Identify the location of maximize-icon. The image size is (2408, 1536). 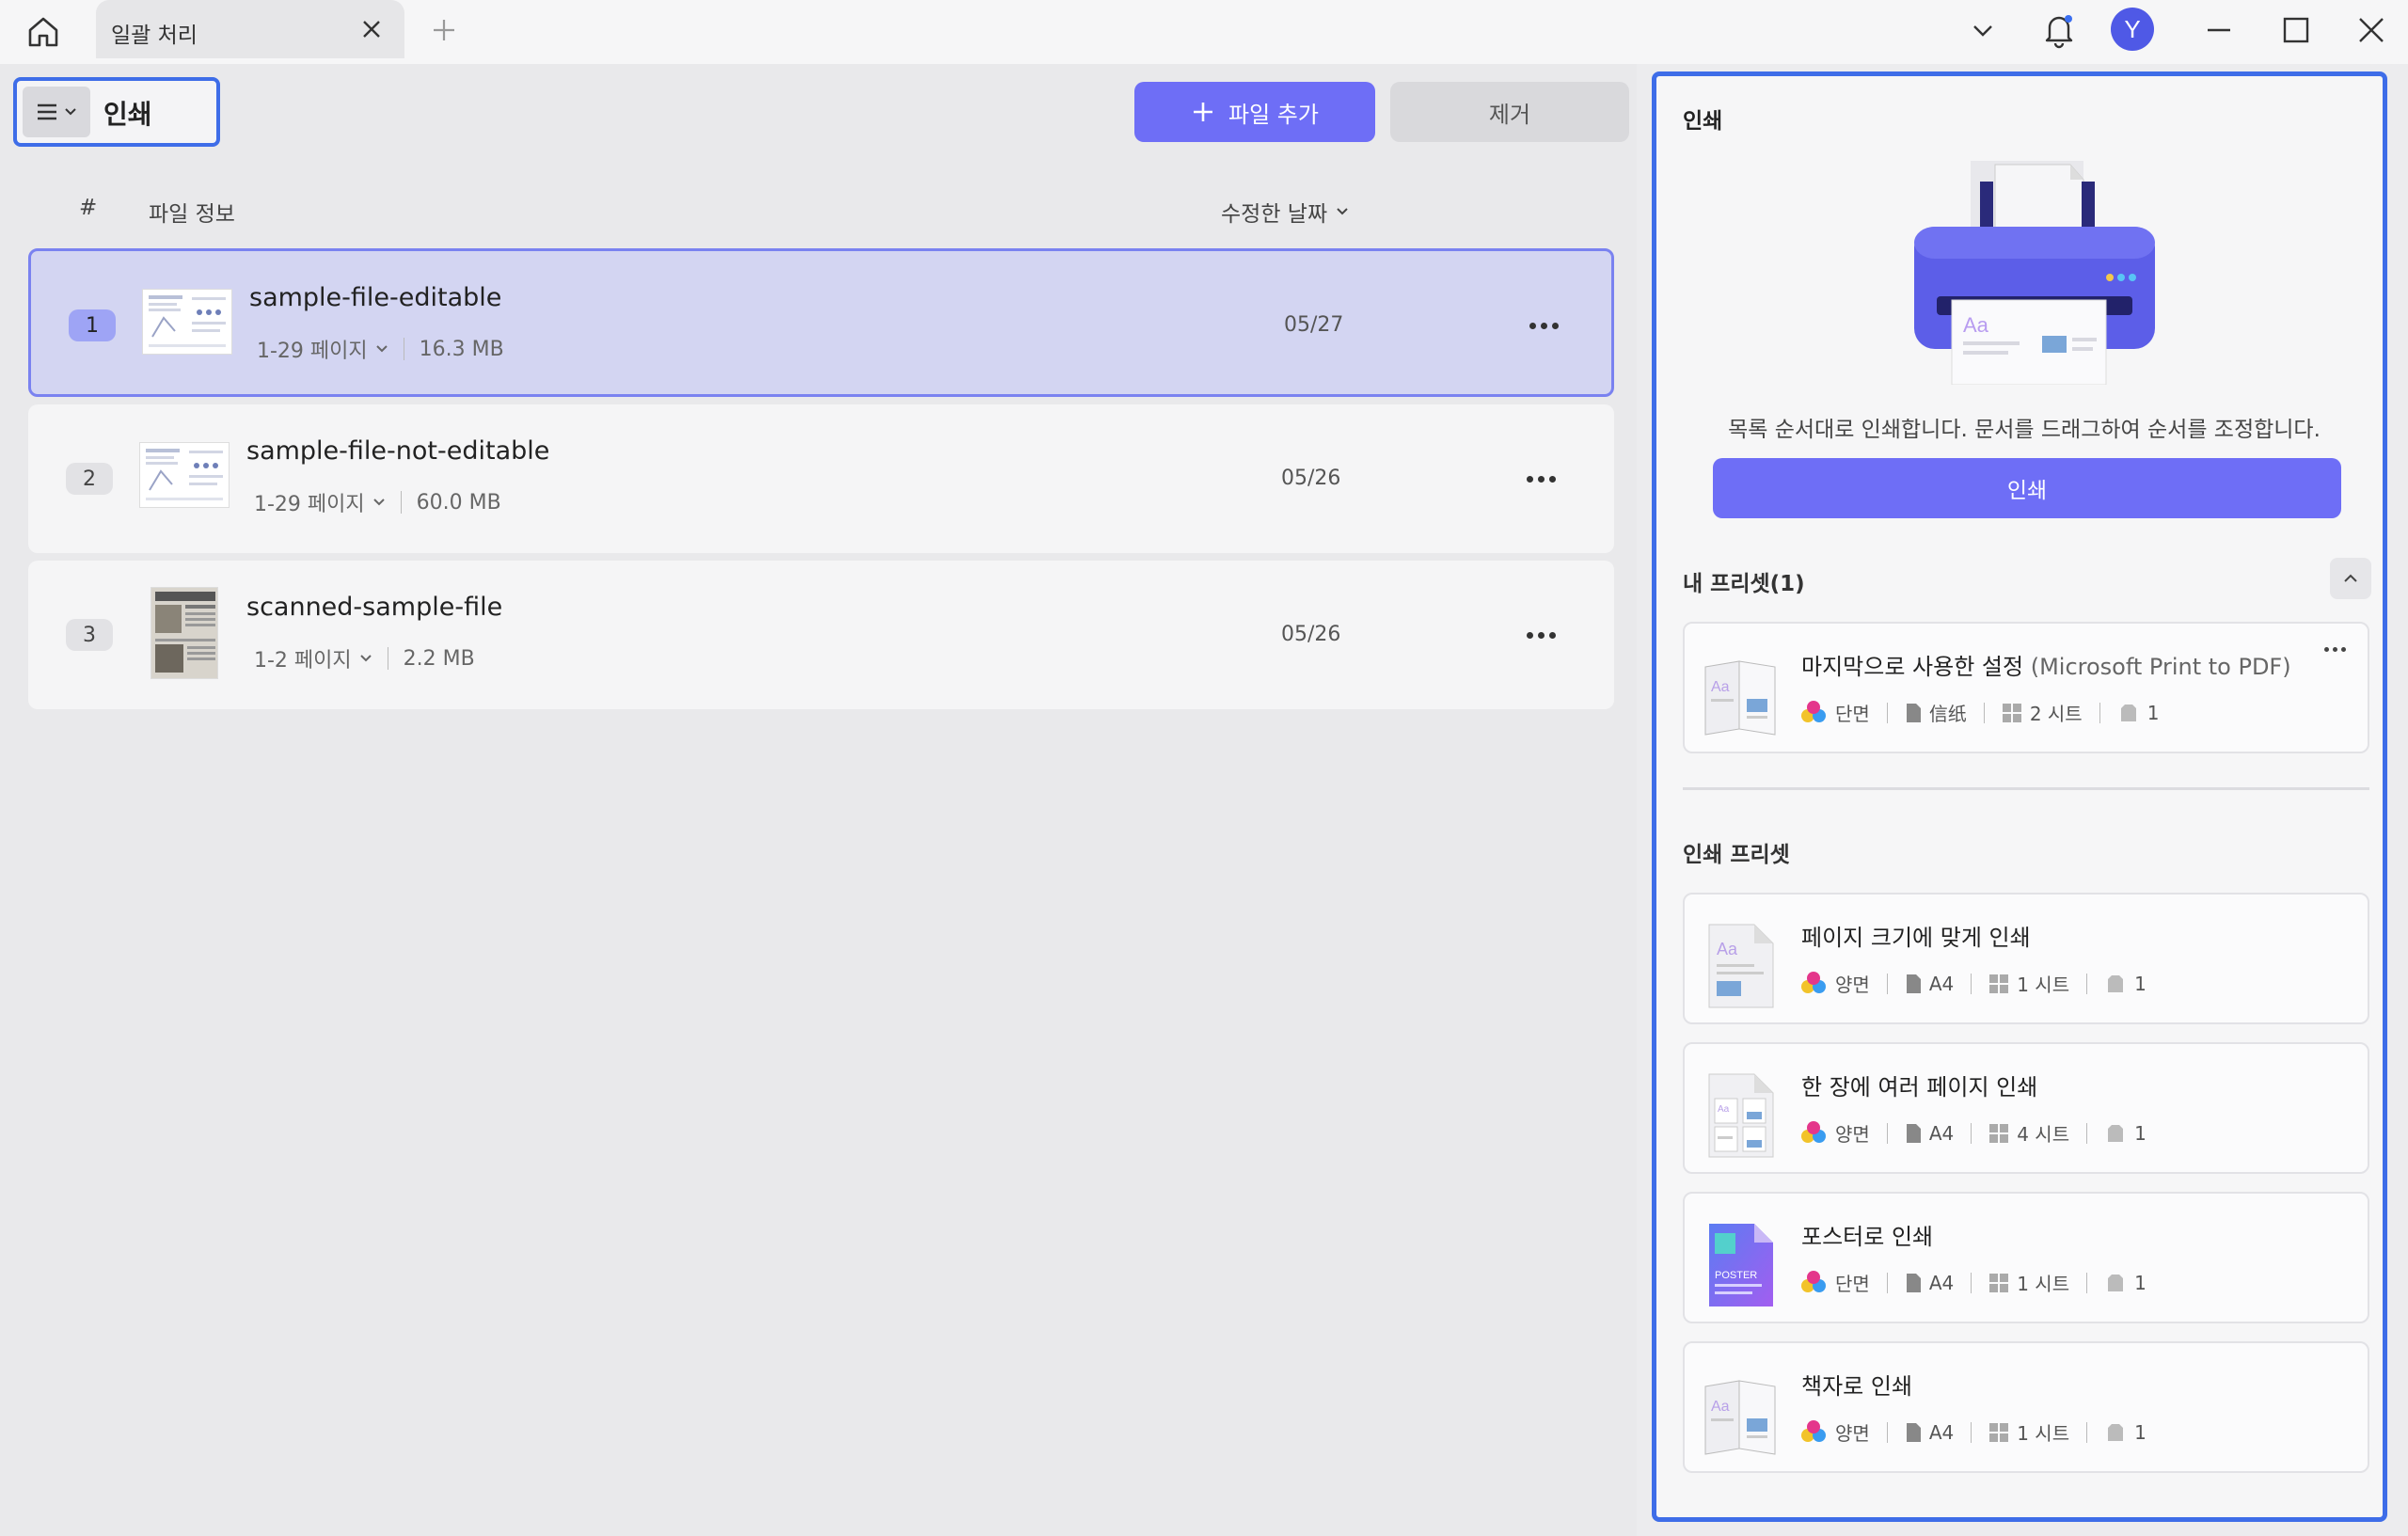
(2296, 30).